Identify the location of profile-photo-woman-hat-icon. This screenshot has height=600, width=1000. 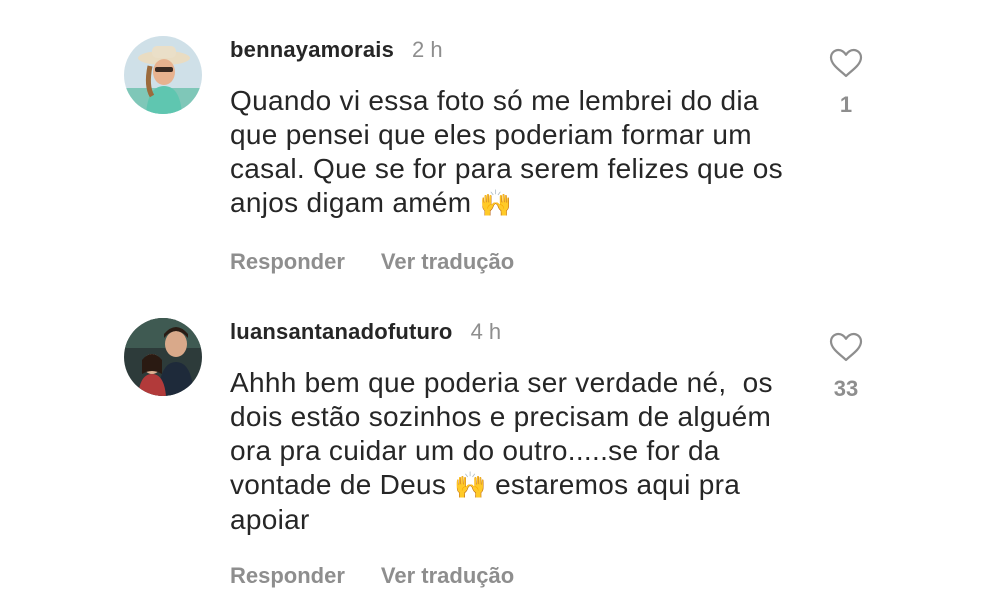
(163, 75).